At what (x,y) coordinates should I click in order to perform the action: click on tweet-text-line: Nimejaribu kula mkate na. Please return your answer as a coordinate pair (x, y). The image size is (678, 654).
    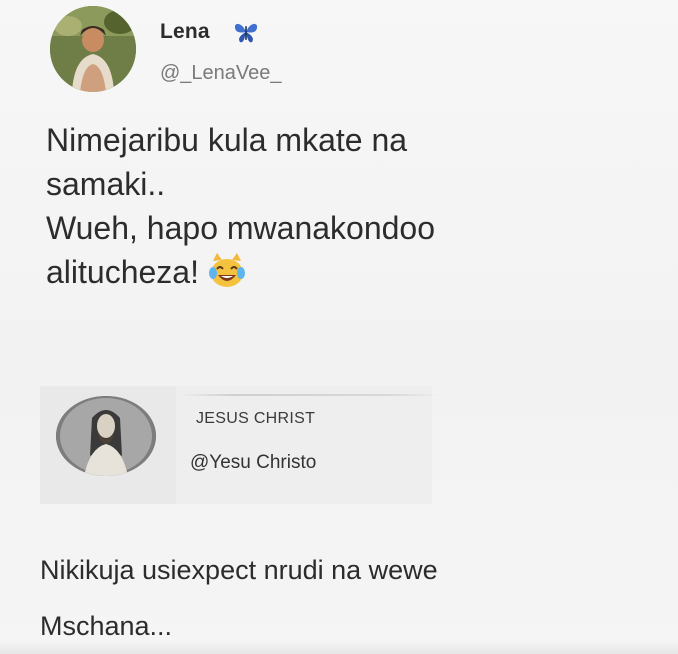
    Looking at the image, I should click on (227, 140).